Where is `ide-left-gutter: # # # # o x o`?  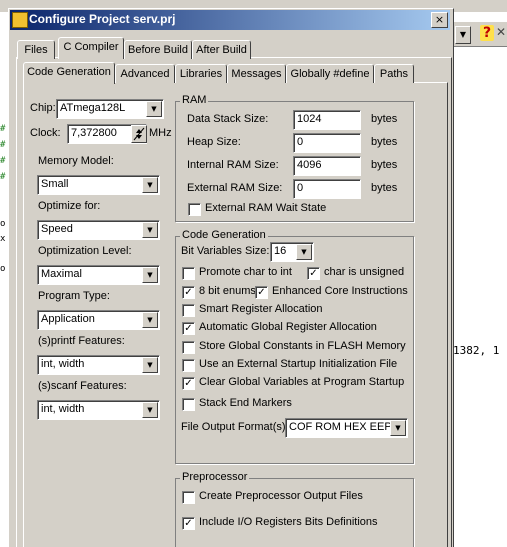
ide-left-gutter: # # # # o x o is located at coordinates (4, 279).